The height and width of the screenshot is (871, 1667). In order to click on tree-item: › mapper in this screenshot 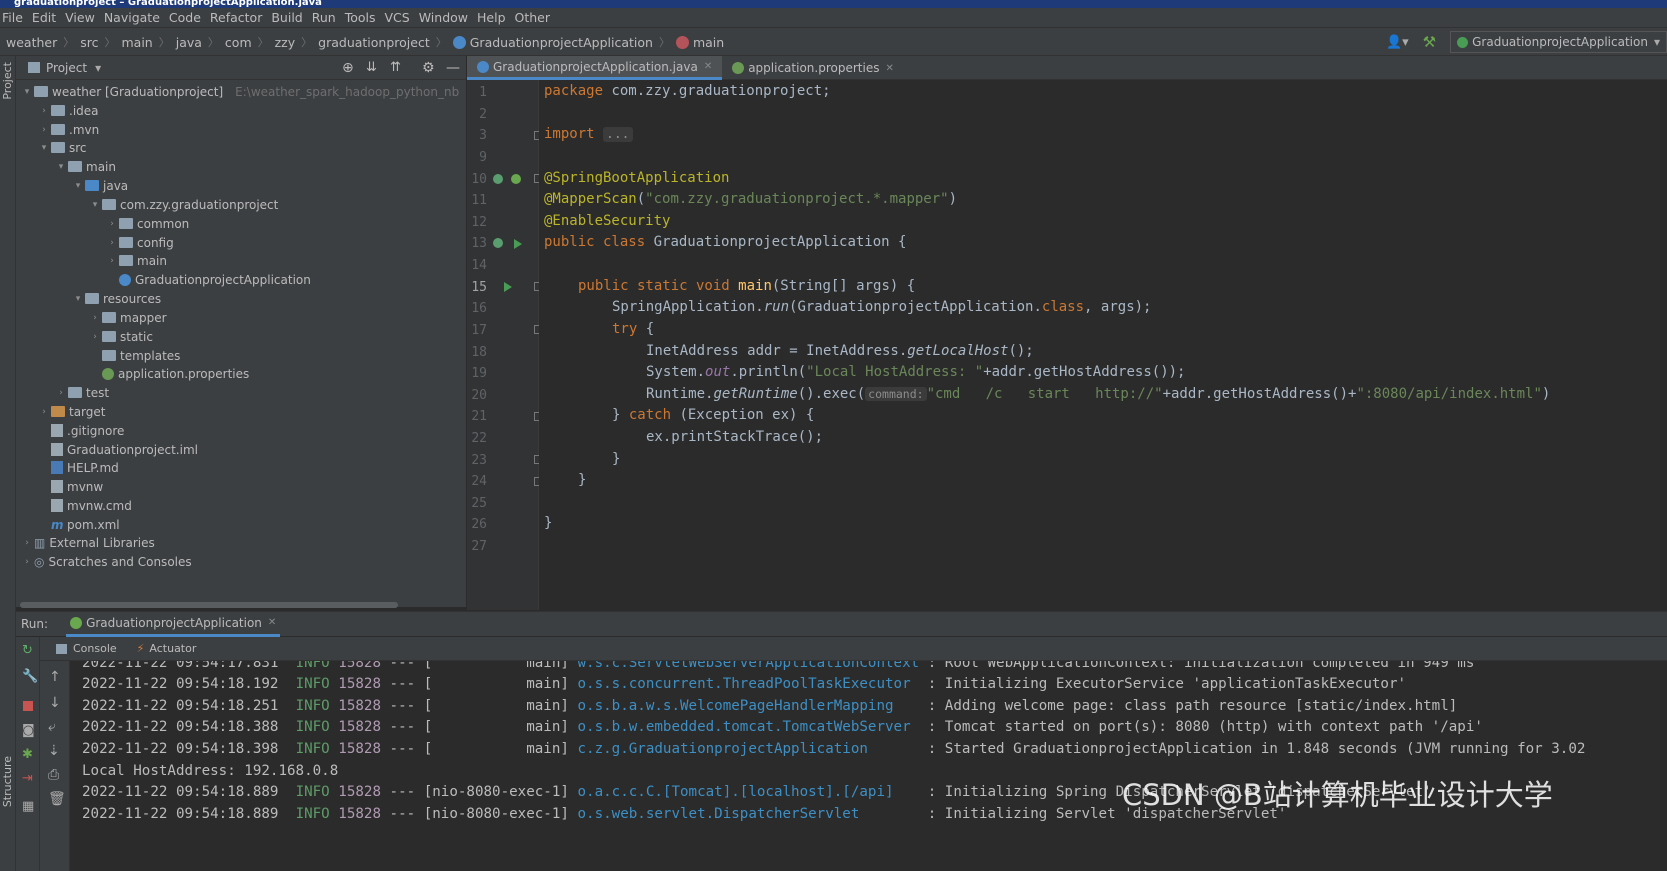, I will do `click(241, 317)`.